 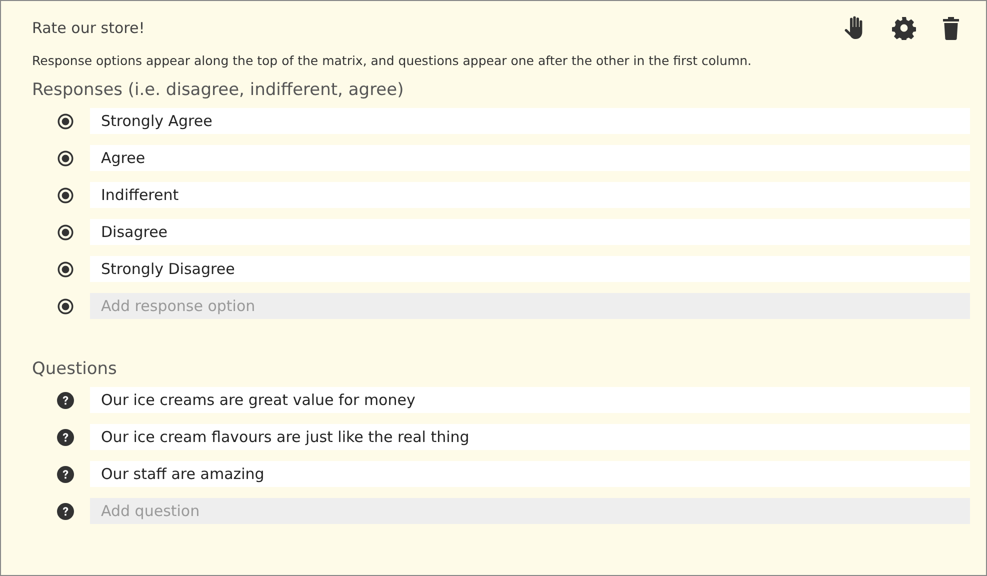 What do you see at coordinates (530, 511) in the screenshot?
I see `input-field: Add question` at bounding box center [530, 511].